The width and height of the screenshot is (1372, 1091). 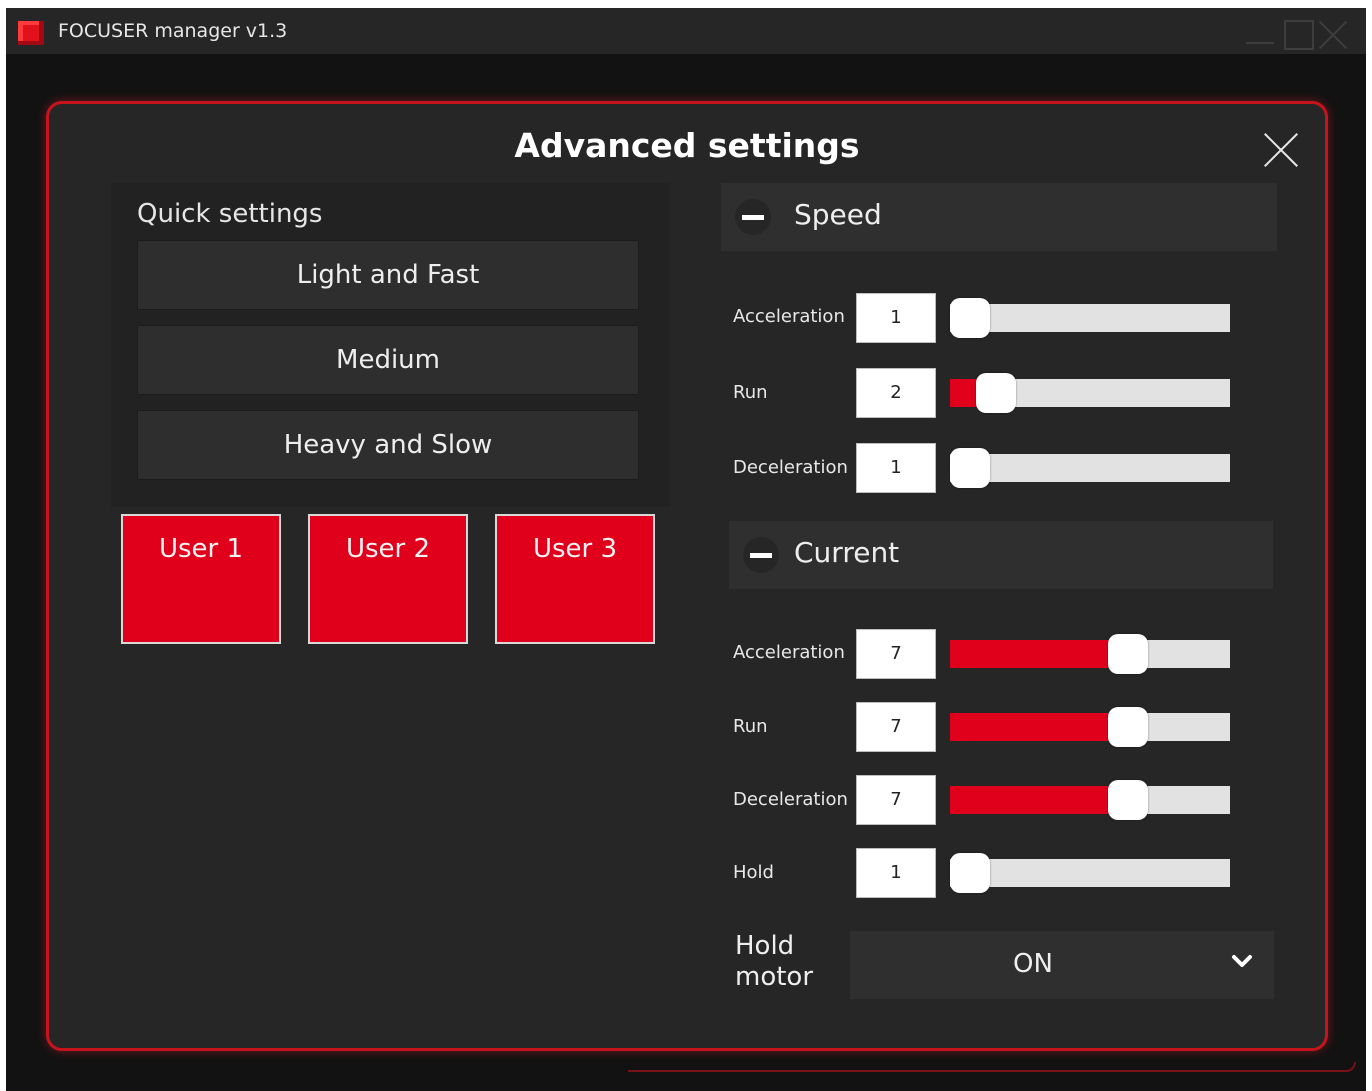 What do you see at coordinates (789, 316) in the screenshot?
I see `speed-acceleration-label: Acceleration` at bounding box center [789, 316].